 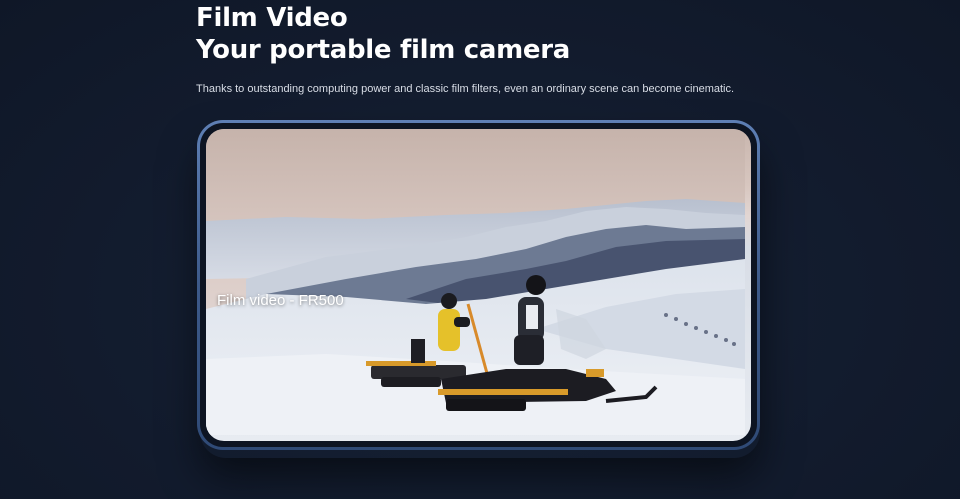 What do you see at coordinates (280, 300) in the screenshot?
I see `video-caption: Film video - FR500` at bounding box center [280, 300].